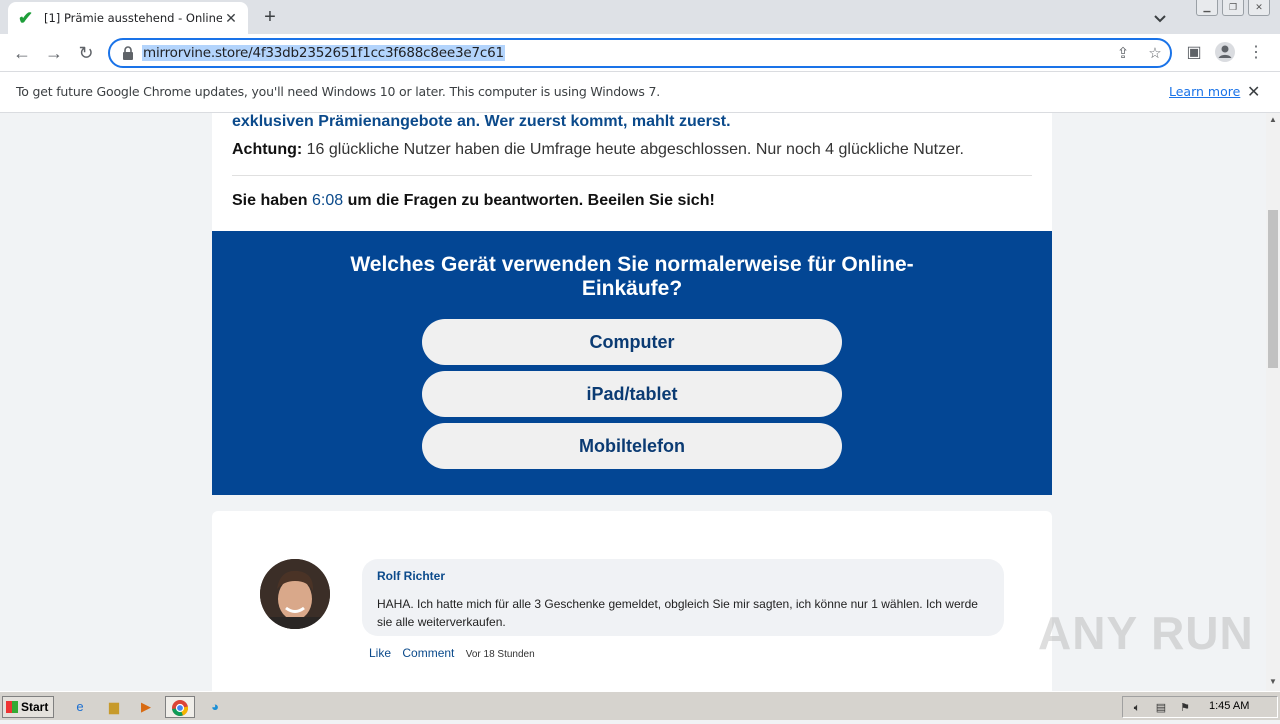 The width and height of the screenshot is (1280, 724). Describe the element at coordinates (1185, 708) in the screenshot. I see `action-center-flag-icon: ⚑` at that location.